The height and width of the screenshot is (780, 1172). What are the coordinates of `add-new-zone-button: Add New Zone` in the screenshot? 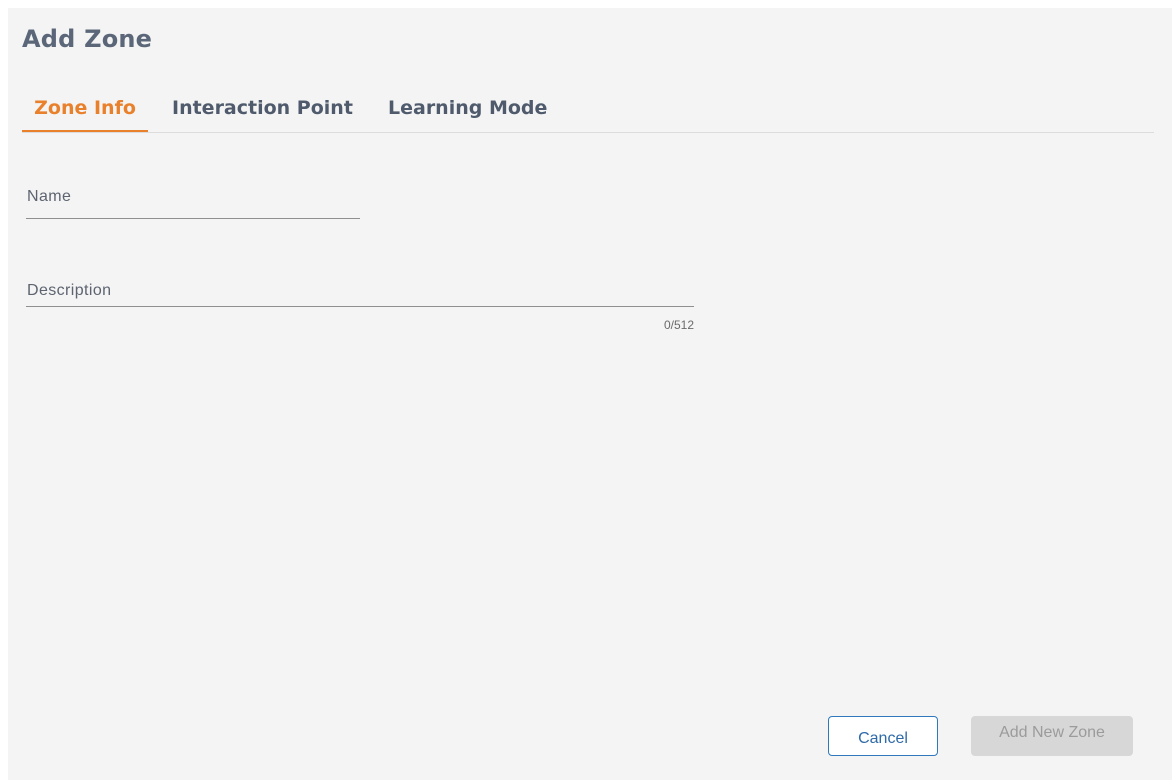 It's located at (1052, 736).